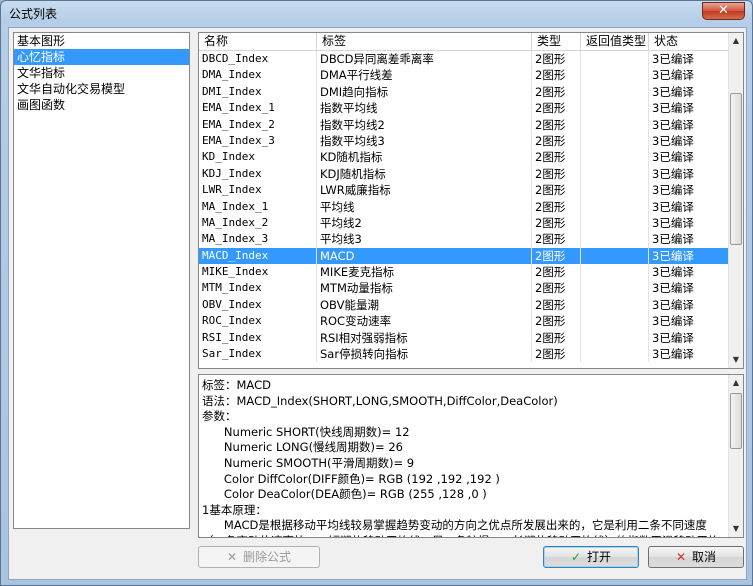 Image resolution: width=753 pixels, height=586 pixels. I want to click on table-row: EMA_Index_1 指数平均线 2图形 3已编译, so click(464, 108).